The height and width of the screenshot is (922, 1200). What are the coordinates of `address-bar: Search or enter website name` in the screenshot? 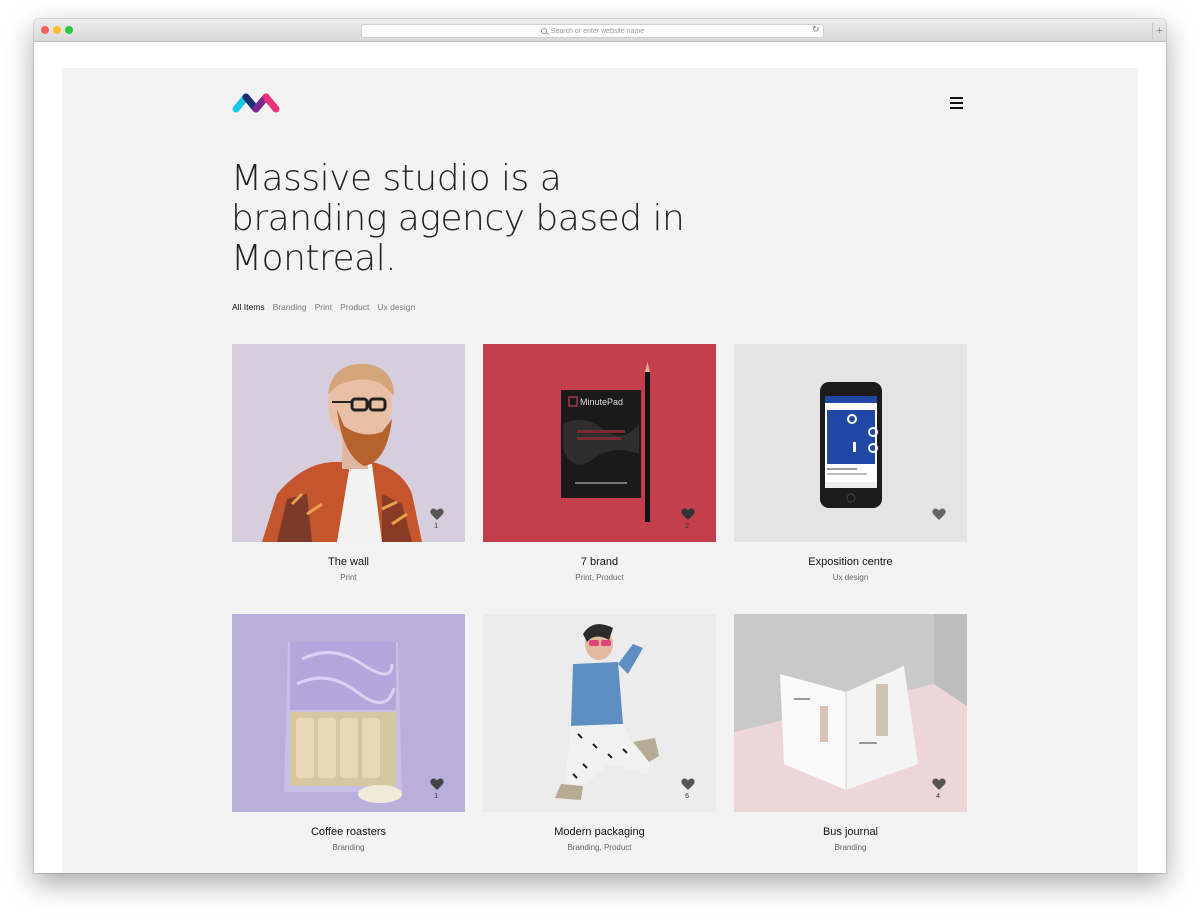 It's located at (592, 31).